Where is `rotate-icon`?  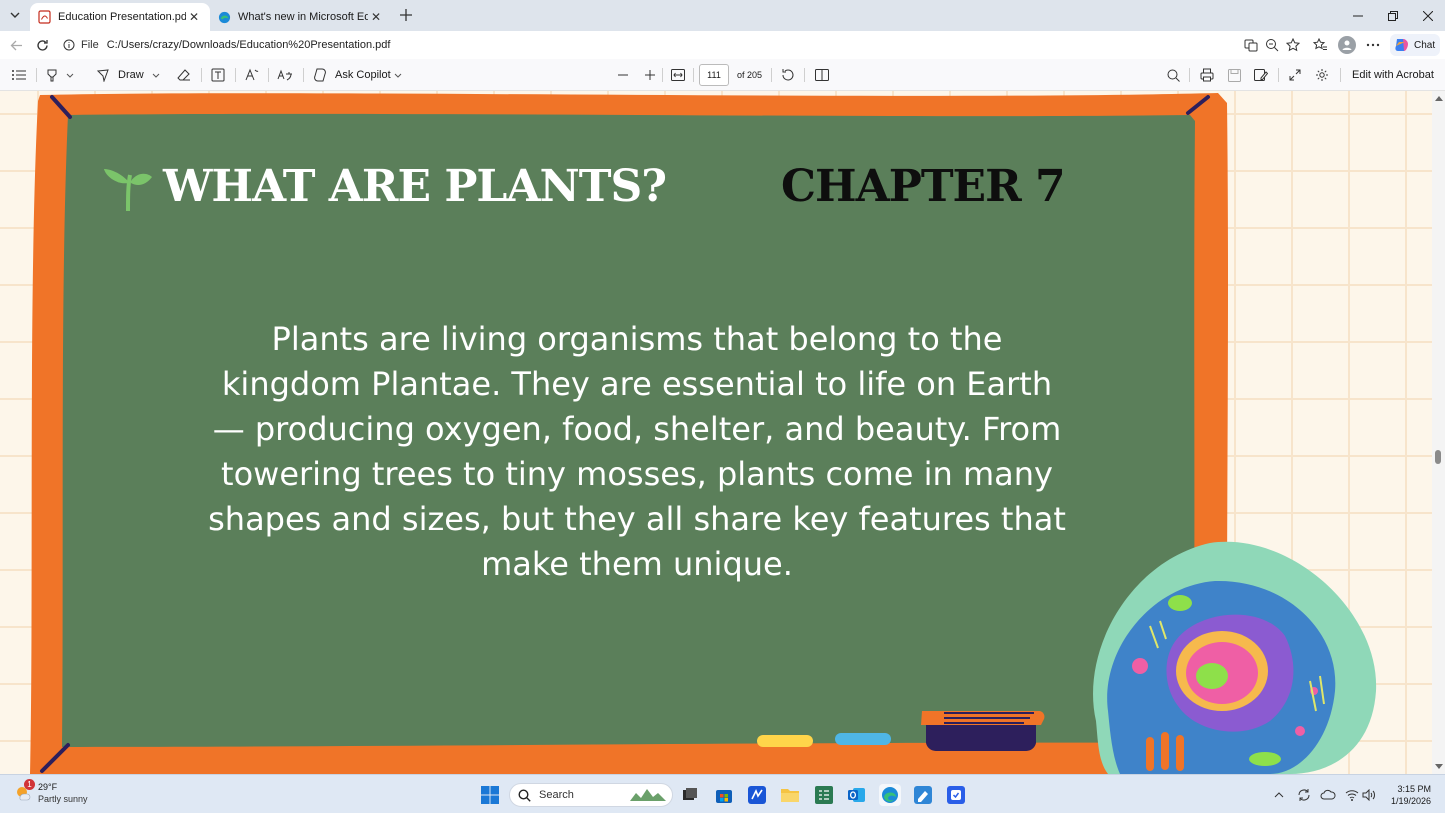 rotate-icon is located at coordinates (788, 75).